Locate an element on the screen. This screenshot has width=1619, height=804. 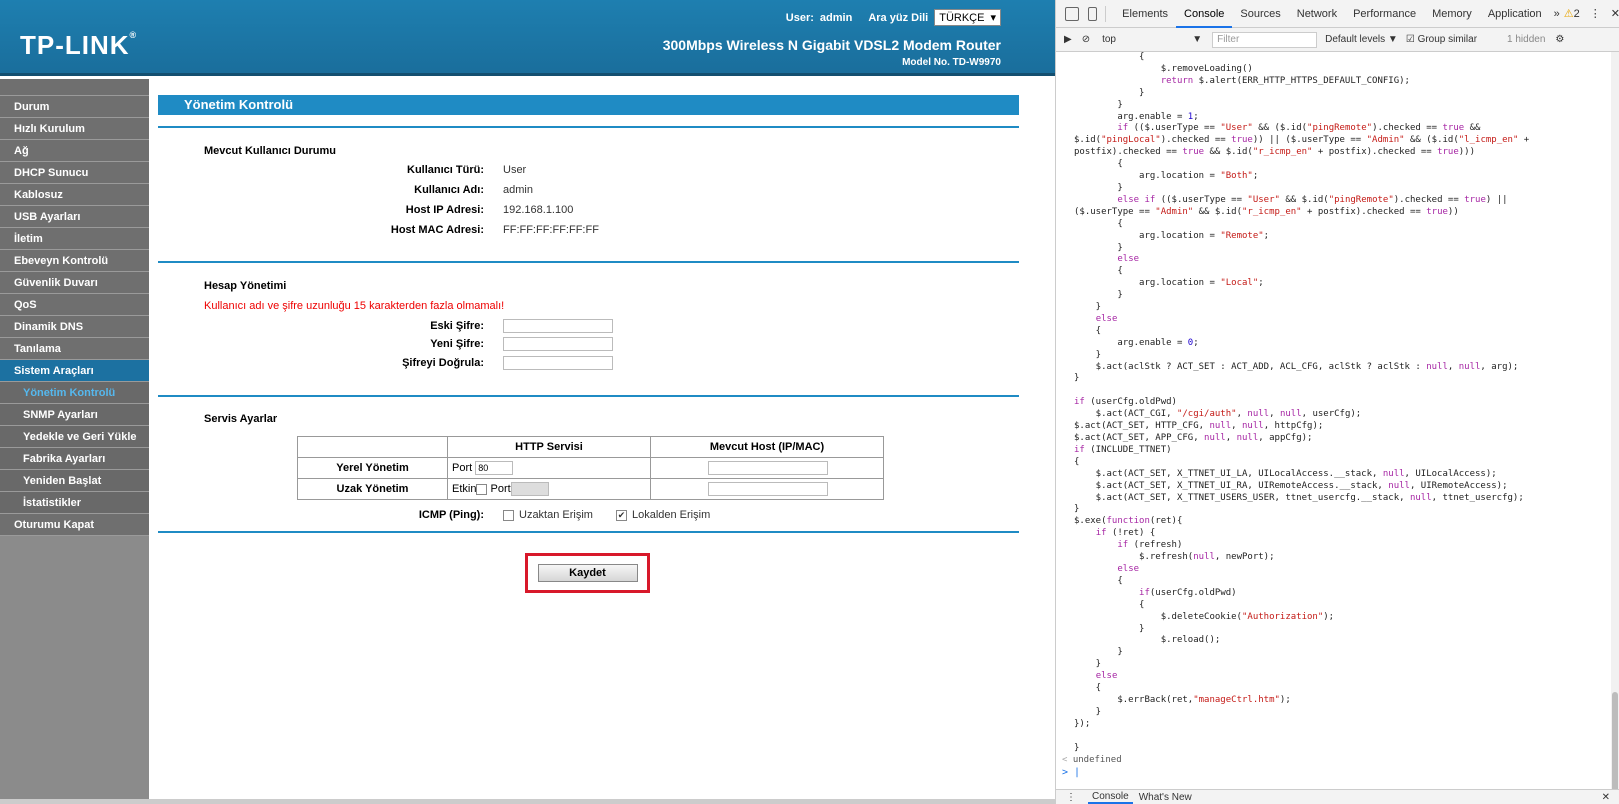
icmp-remote-label: Uzaktan Erişim is located at coordinates (556, 515).